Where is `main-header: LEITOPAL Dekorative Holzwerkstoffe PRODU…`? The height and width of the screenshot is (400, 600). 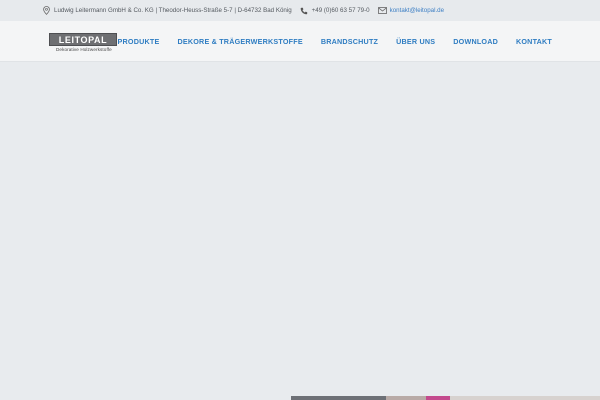 main-header: LEITOPAL Dekorative Holzwerkstoffe PRODU… is located at coordinates (300, 41).